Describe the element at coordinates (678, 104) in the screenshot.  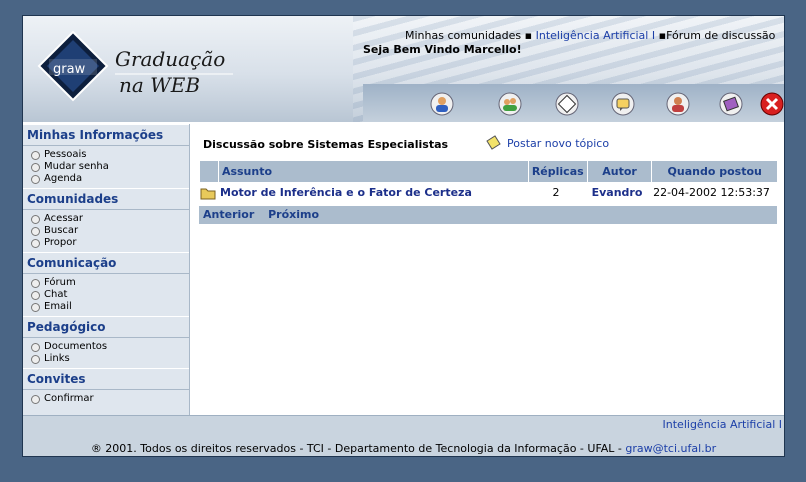
I see `user-info-icon` at that location.